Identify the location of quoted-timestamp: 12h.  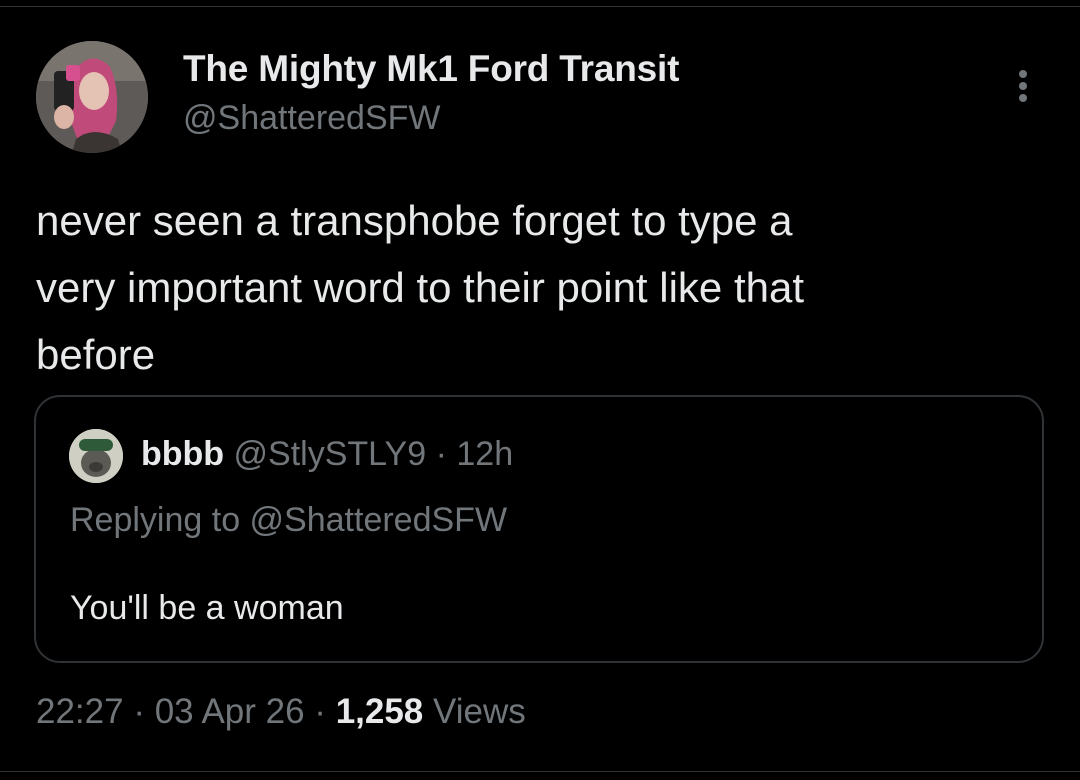
(484, 454).